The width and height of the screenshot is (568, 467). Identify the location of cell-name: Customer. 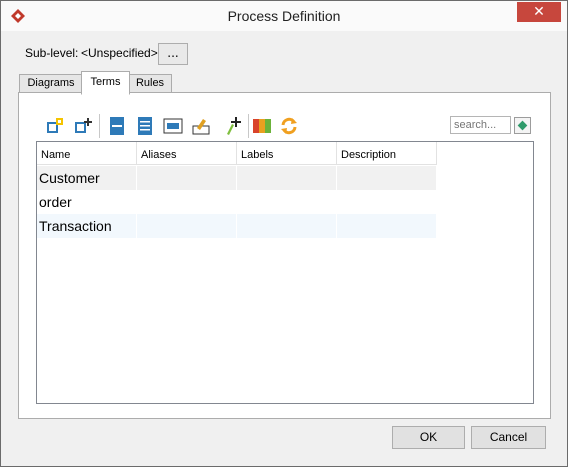
(87, 178).